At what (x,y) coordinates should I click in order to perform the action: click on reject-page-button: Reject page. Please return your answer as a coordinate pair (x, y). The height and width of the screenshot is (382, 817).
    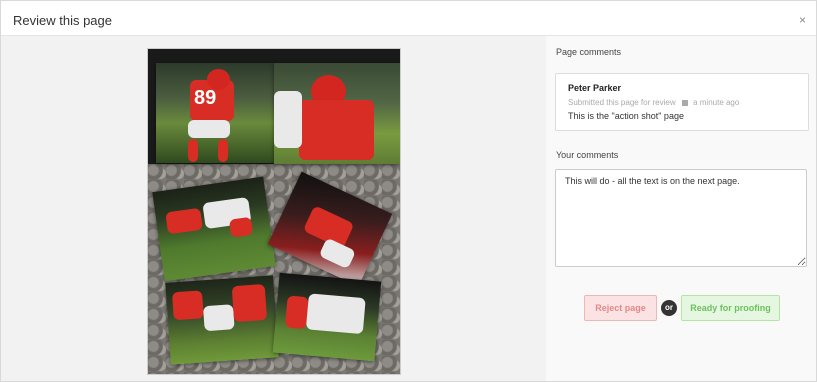
    Looking at the image, I should click on (620, 308).